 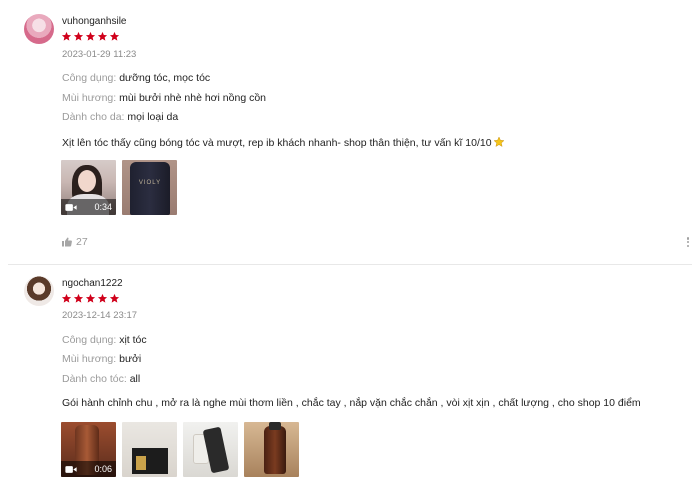 I want to click on attribute-value: xịt tóc, so click(x=133, y=340).